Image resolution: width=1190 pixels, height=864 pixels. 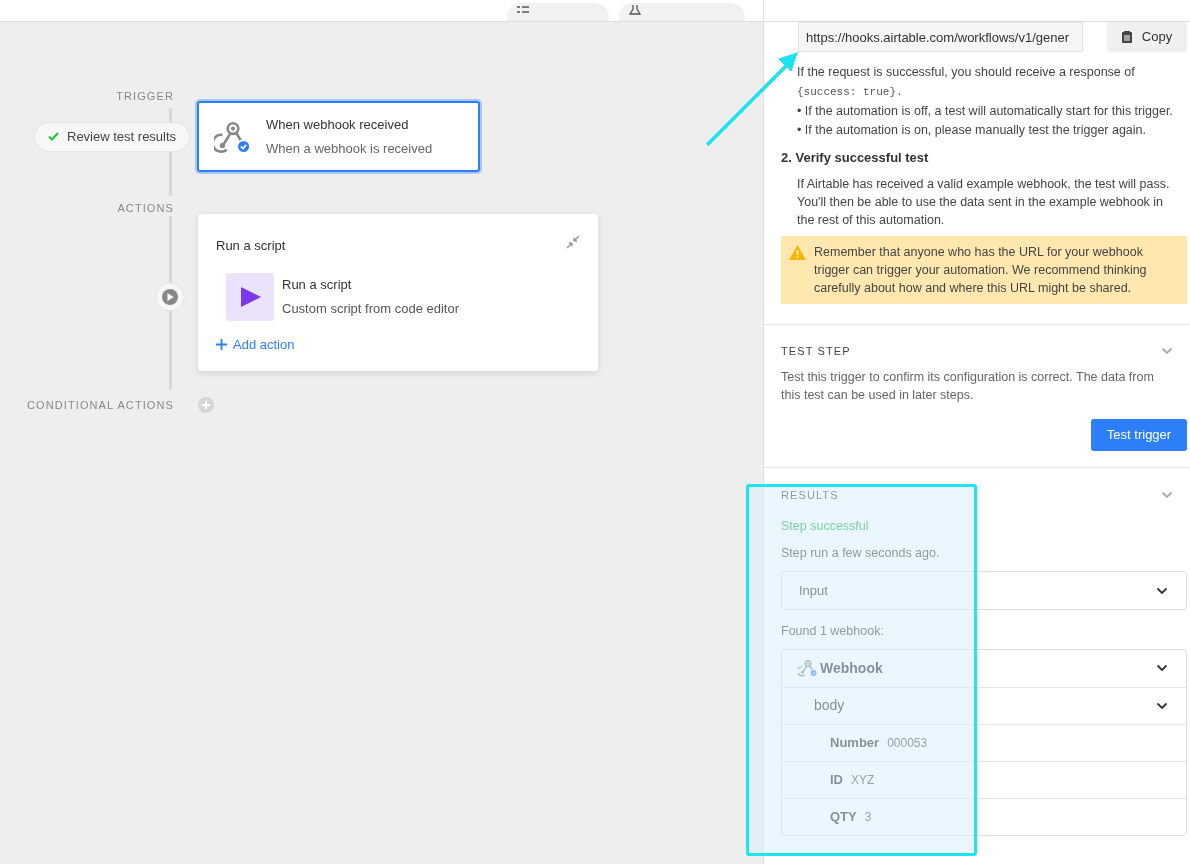 What do you see at coordinates (170, 296) in the screenshot?
I see `play-icon` at bounding box center [170, 296].